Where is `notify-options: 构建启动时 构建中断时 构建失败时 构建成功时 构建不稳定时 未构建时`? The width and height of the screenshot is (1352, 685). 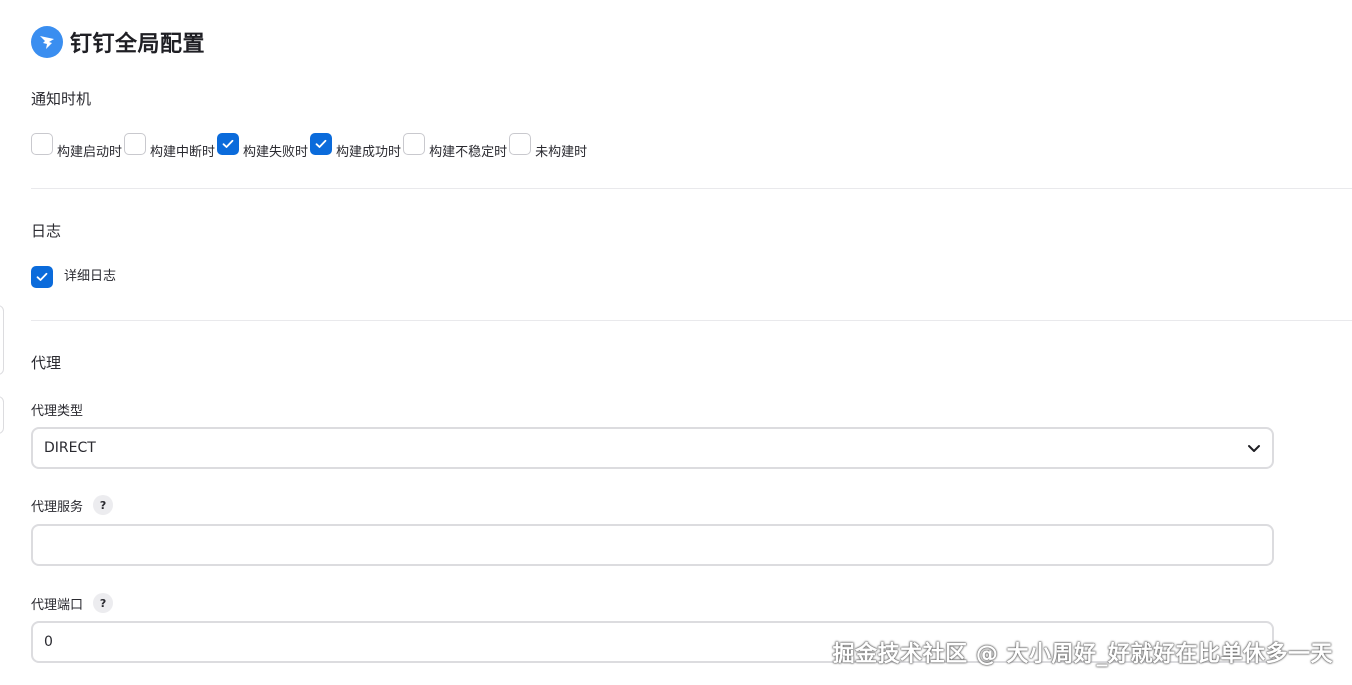 notify-options: 构建启动时 构建中断时 构建失败时 构建成功时 构建不稳定时 未构建时 is located at coordinates (310, 146).